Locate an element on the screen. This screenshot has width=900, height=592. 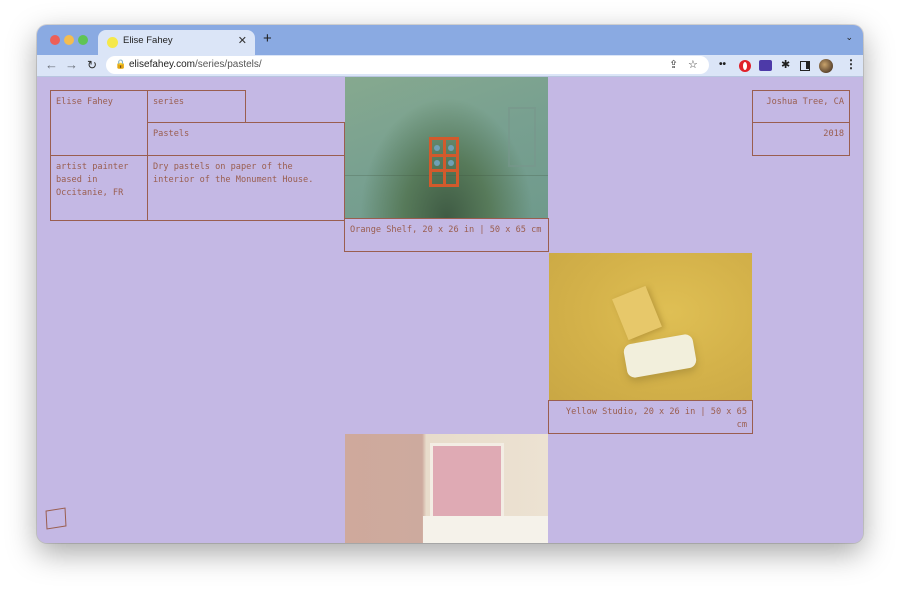
series-label-cell: series is located at coordinates (196, 106).